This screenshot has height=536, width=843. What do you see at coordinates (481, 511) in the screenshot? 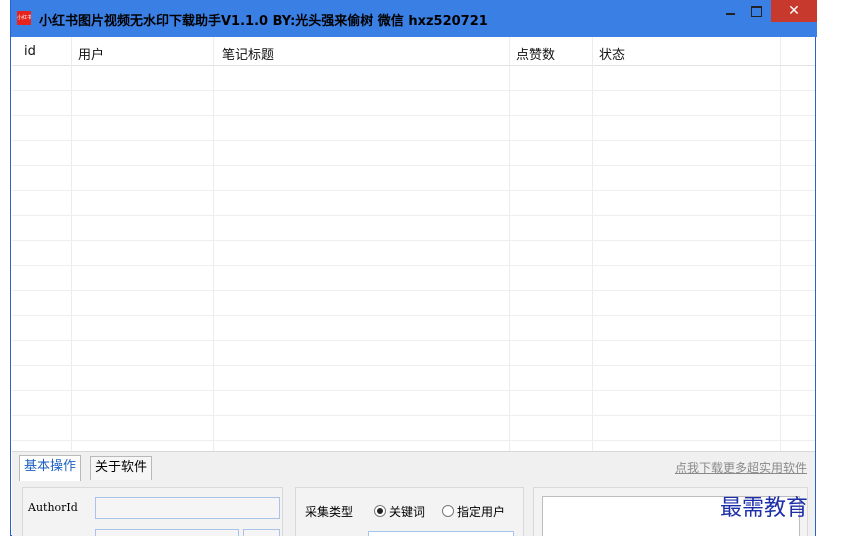
I see `specific-user-radio-label: 指定用户` at bounding box center [481, 511].